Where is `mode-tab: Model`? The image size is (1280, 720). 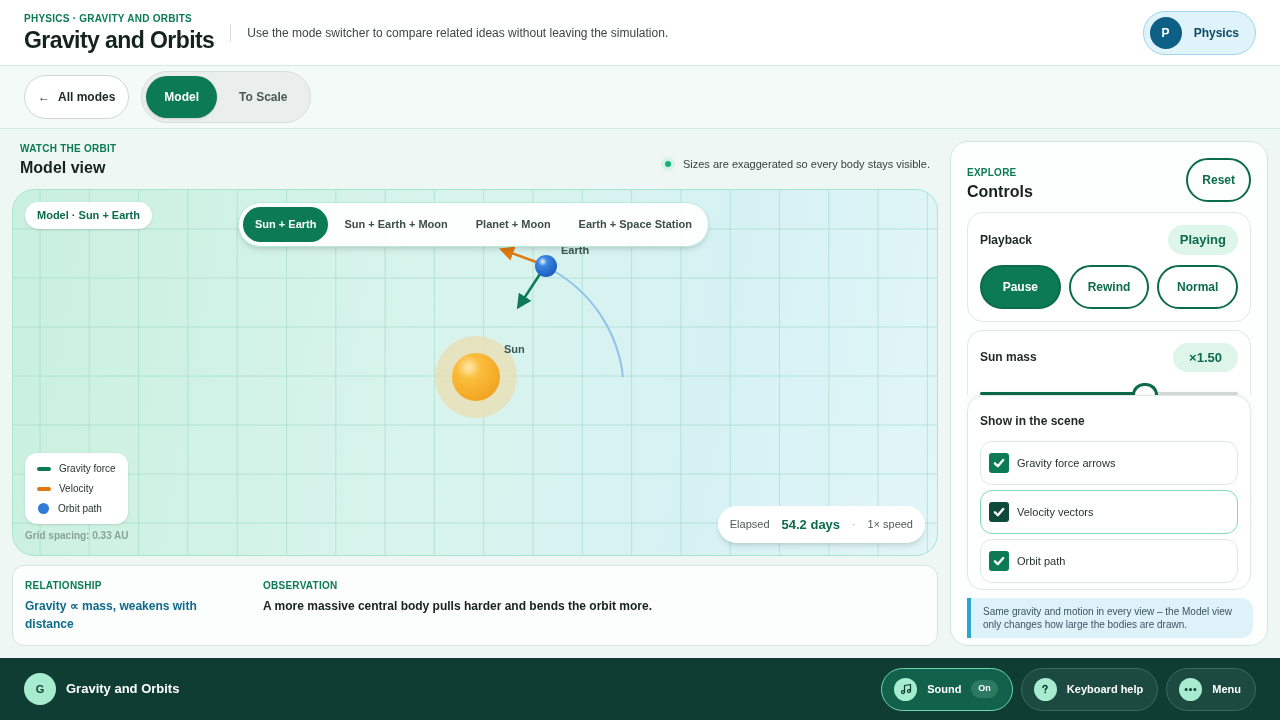 mode-tab: Model is located at coordinates (182, 97).